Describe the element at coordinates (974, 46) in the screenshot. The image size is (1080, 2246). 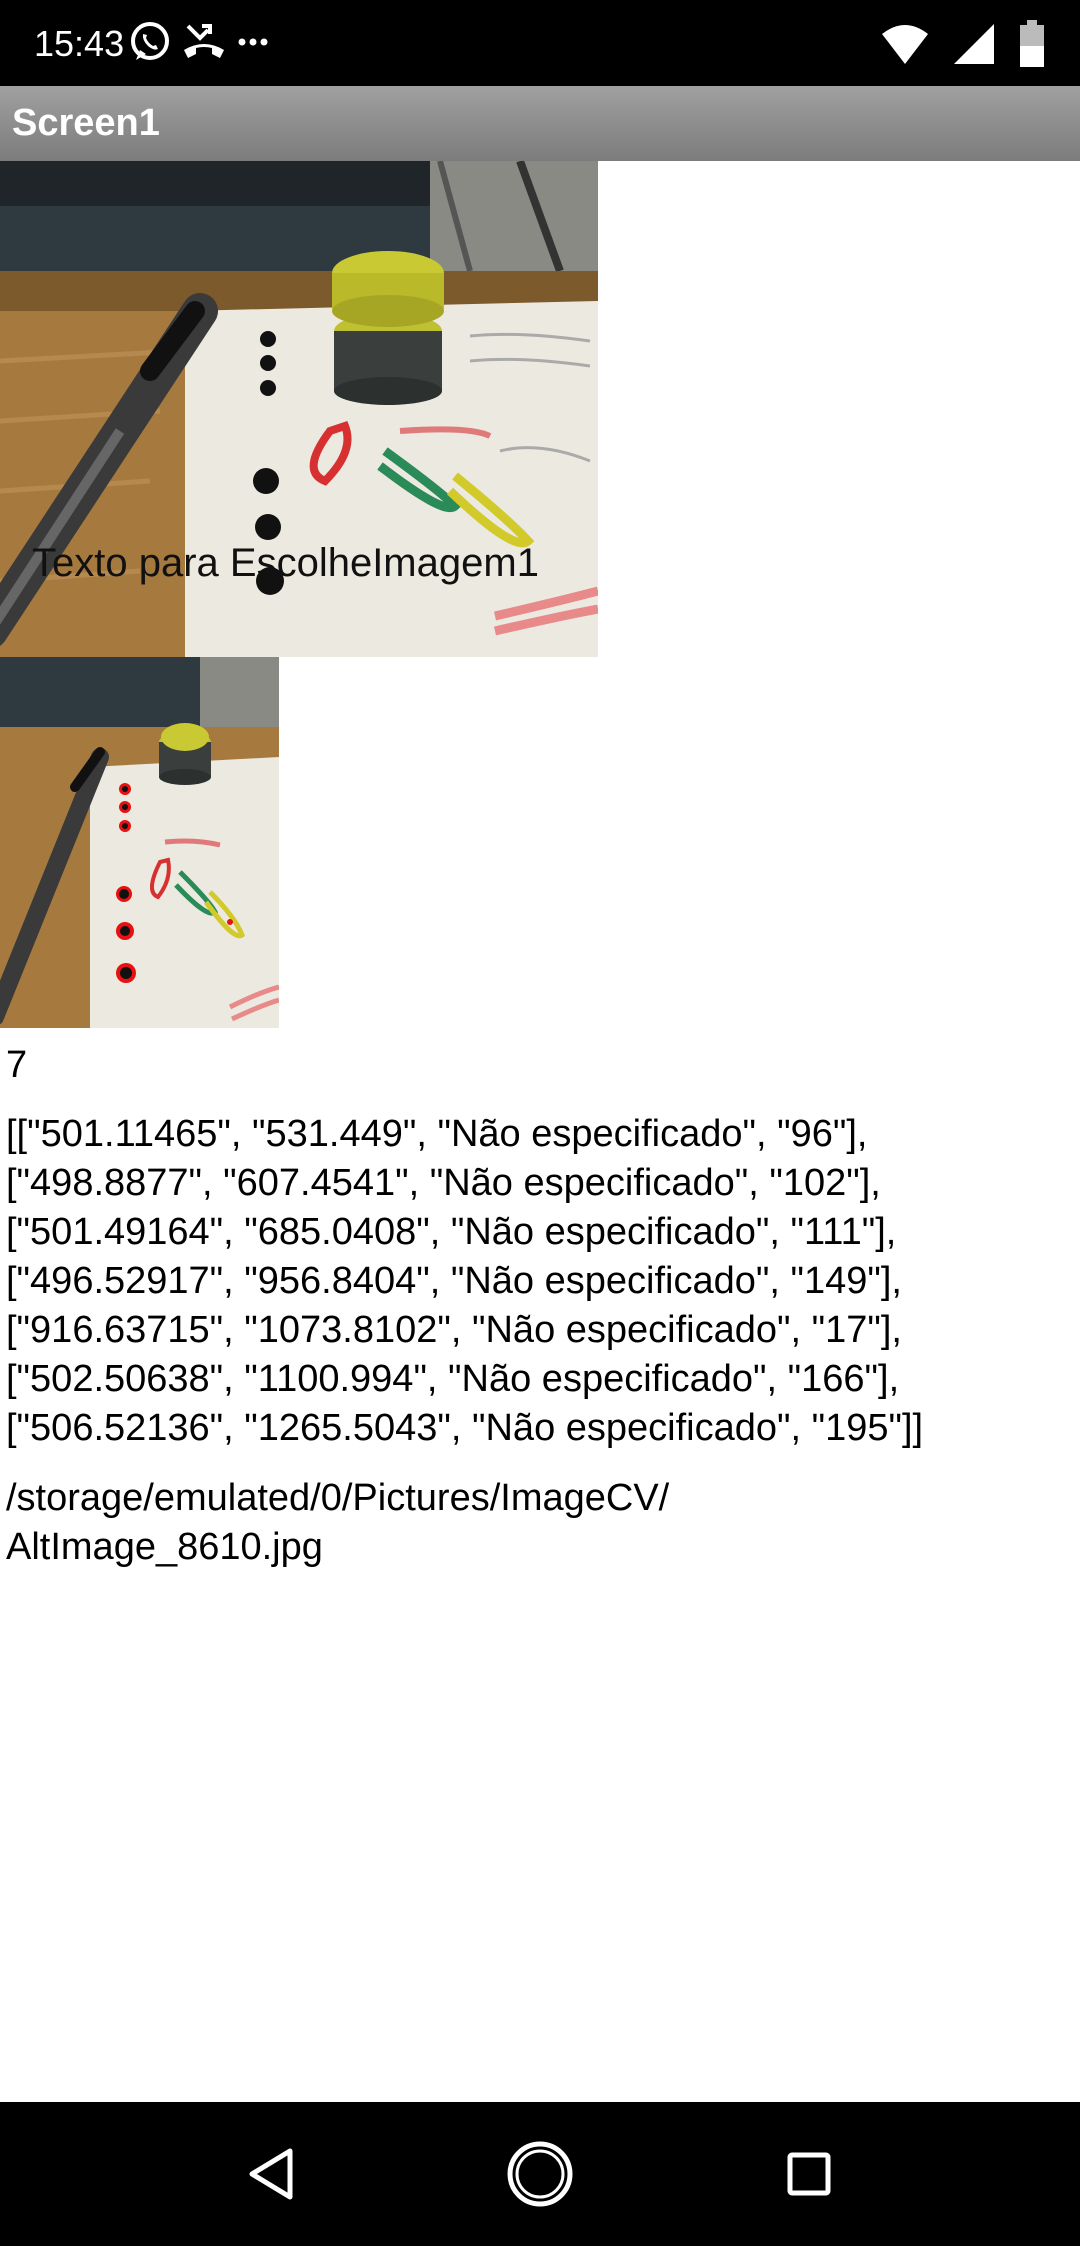
I see `signal-icon` at that location.